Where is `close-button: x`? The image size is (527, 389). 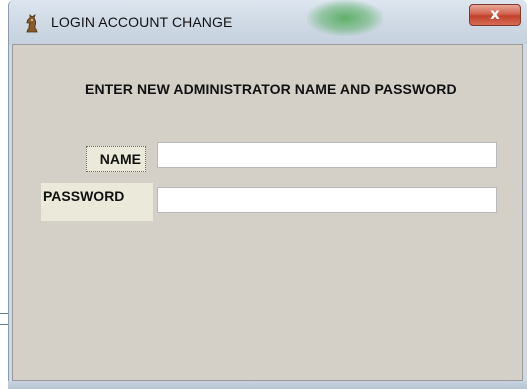
close-button: x is located at coordinates (495, 15).